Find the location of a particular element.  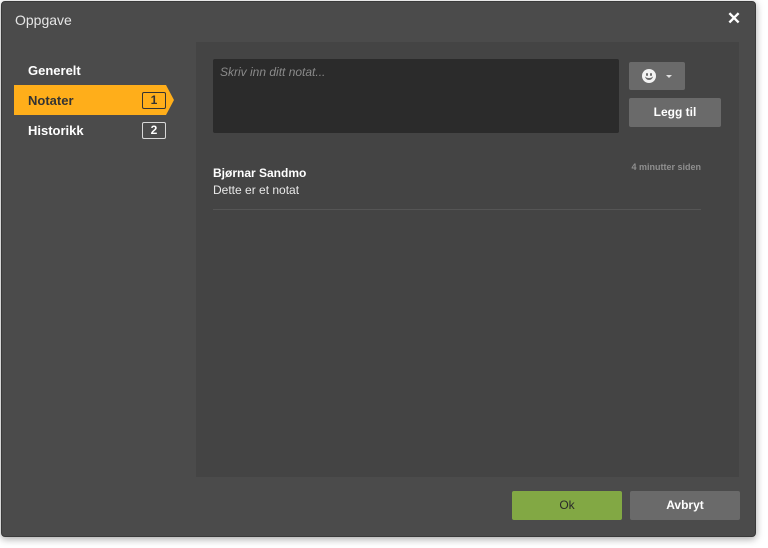

caret-down-icon is located at coordinates (669, 76).